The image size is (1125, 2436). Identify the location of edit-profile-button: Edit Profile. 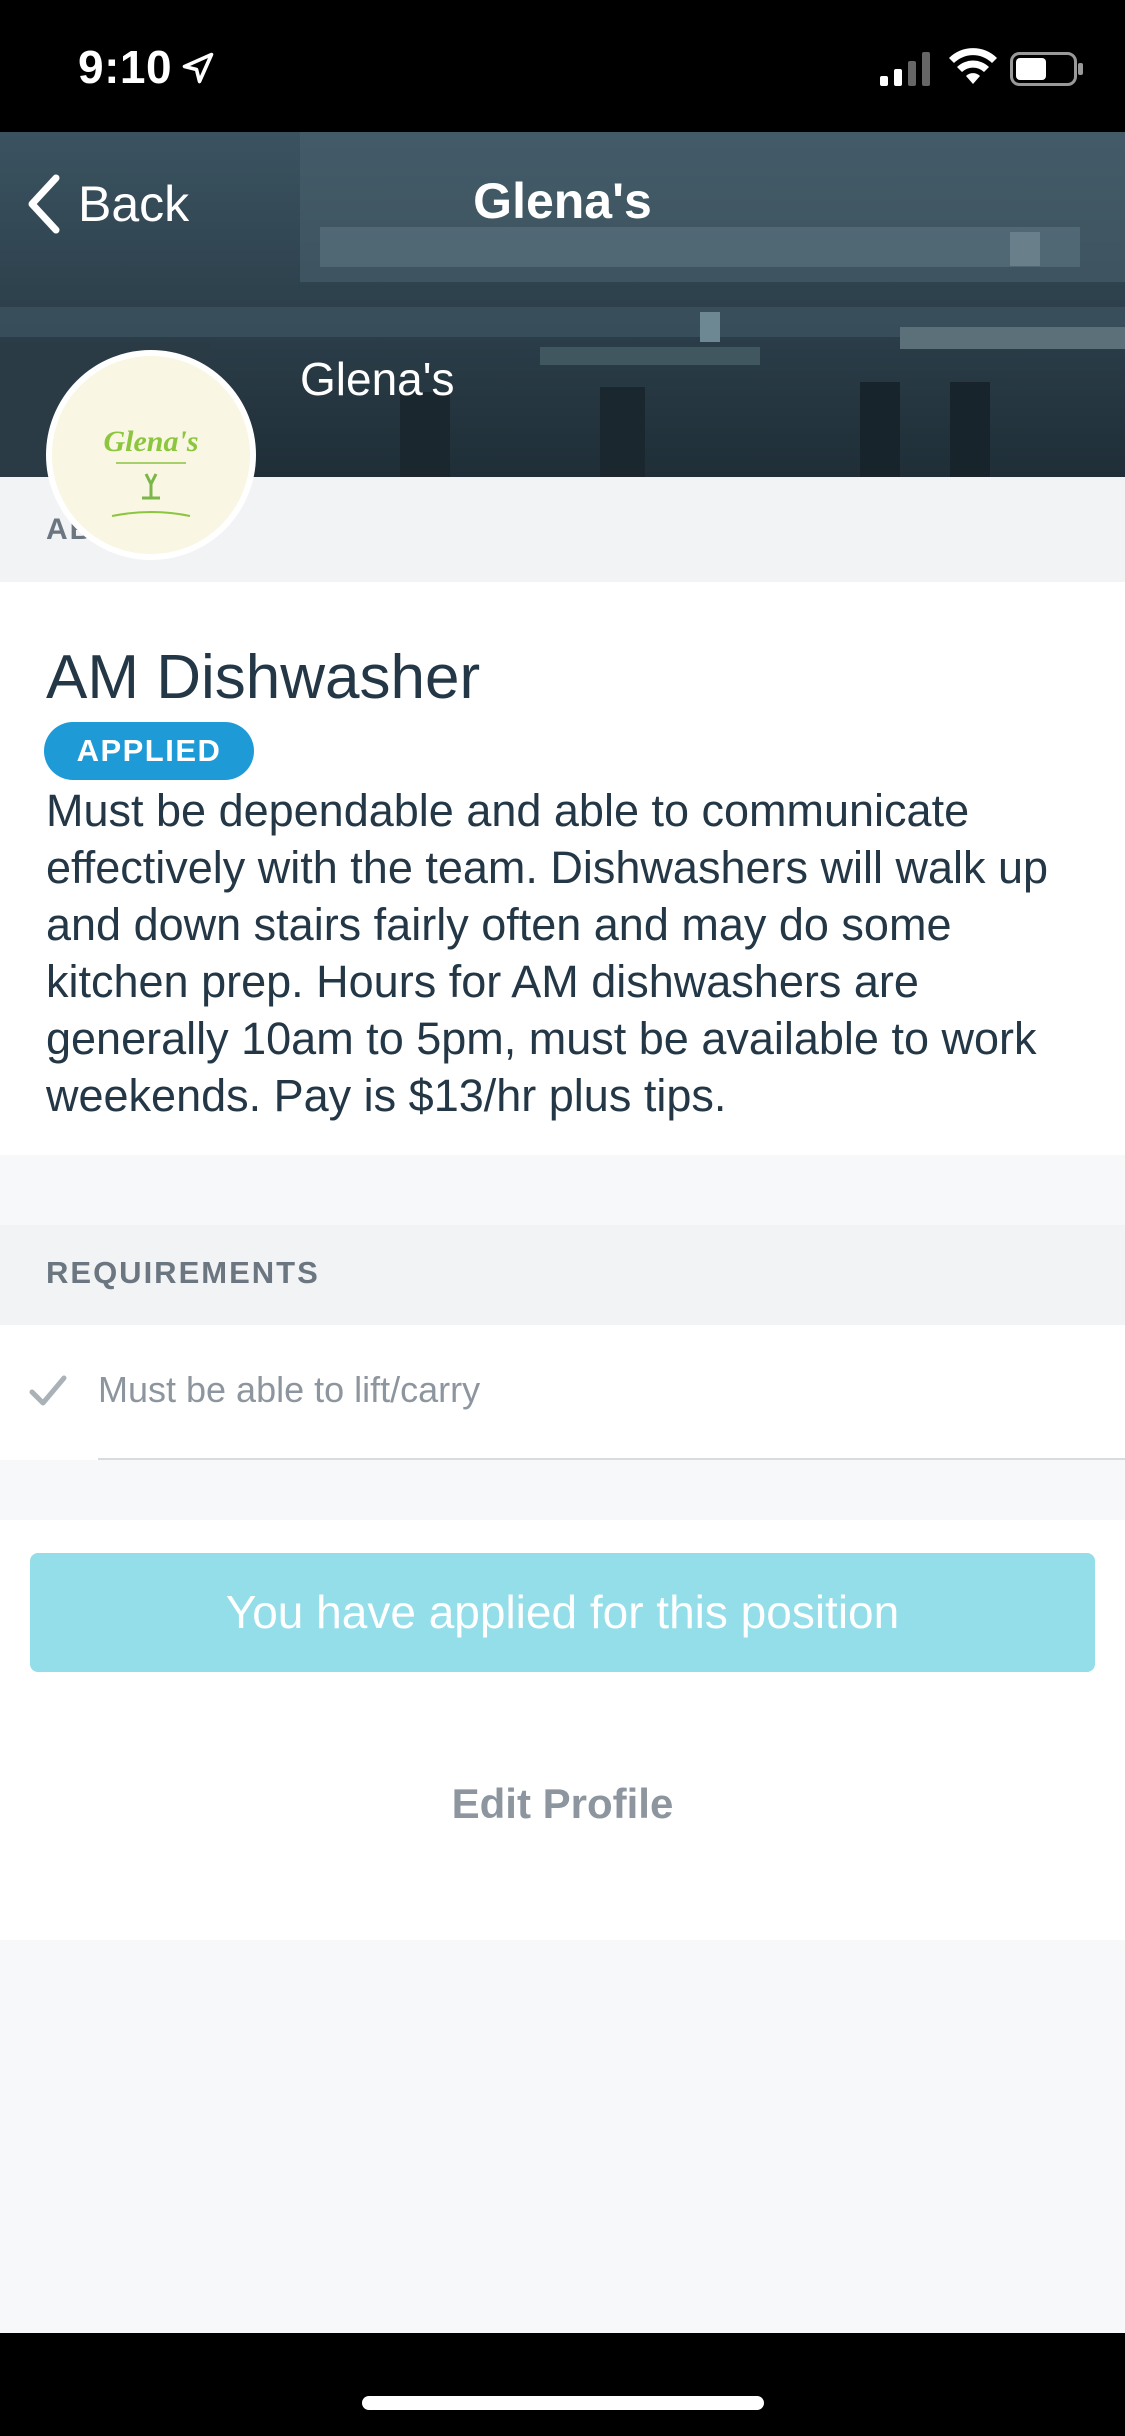
(562, 1804).